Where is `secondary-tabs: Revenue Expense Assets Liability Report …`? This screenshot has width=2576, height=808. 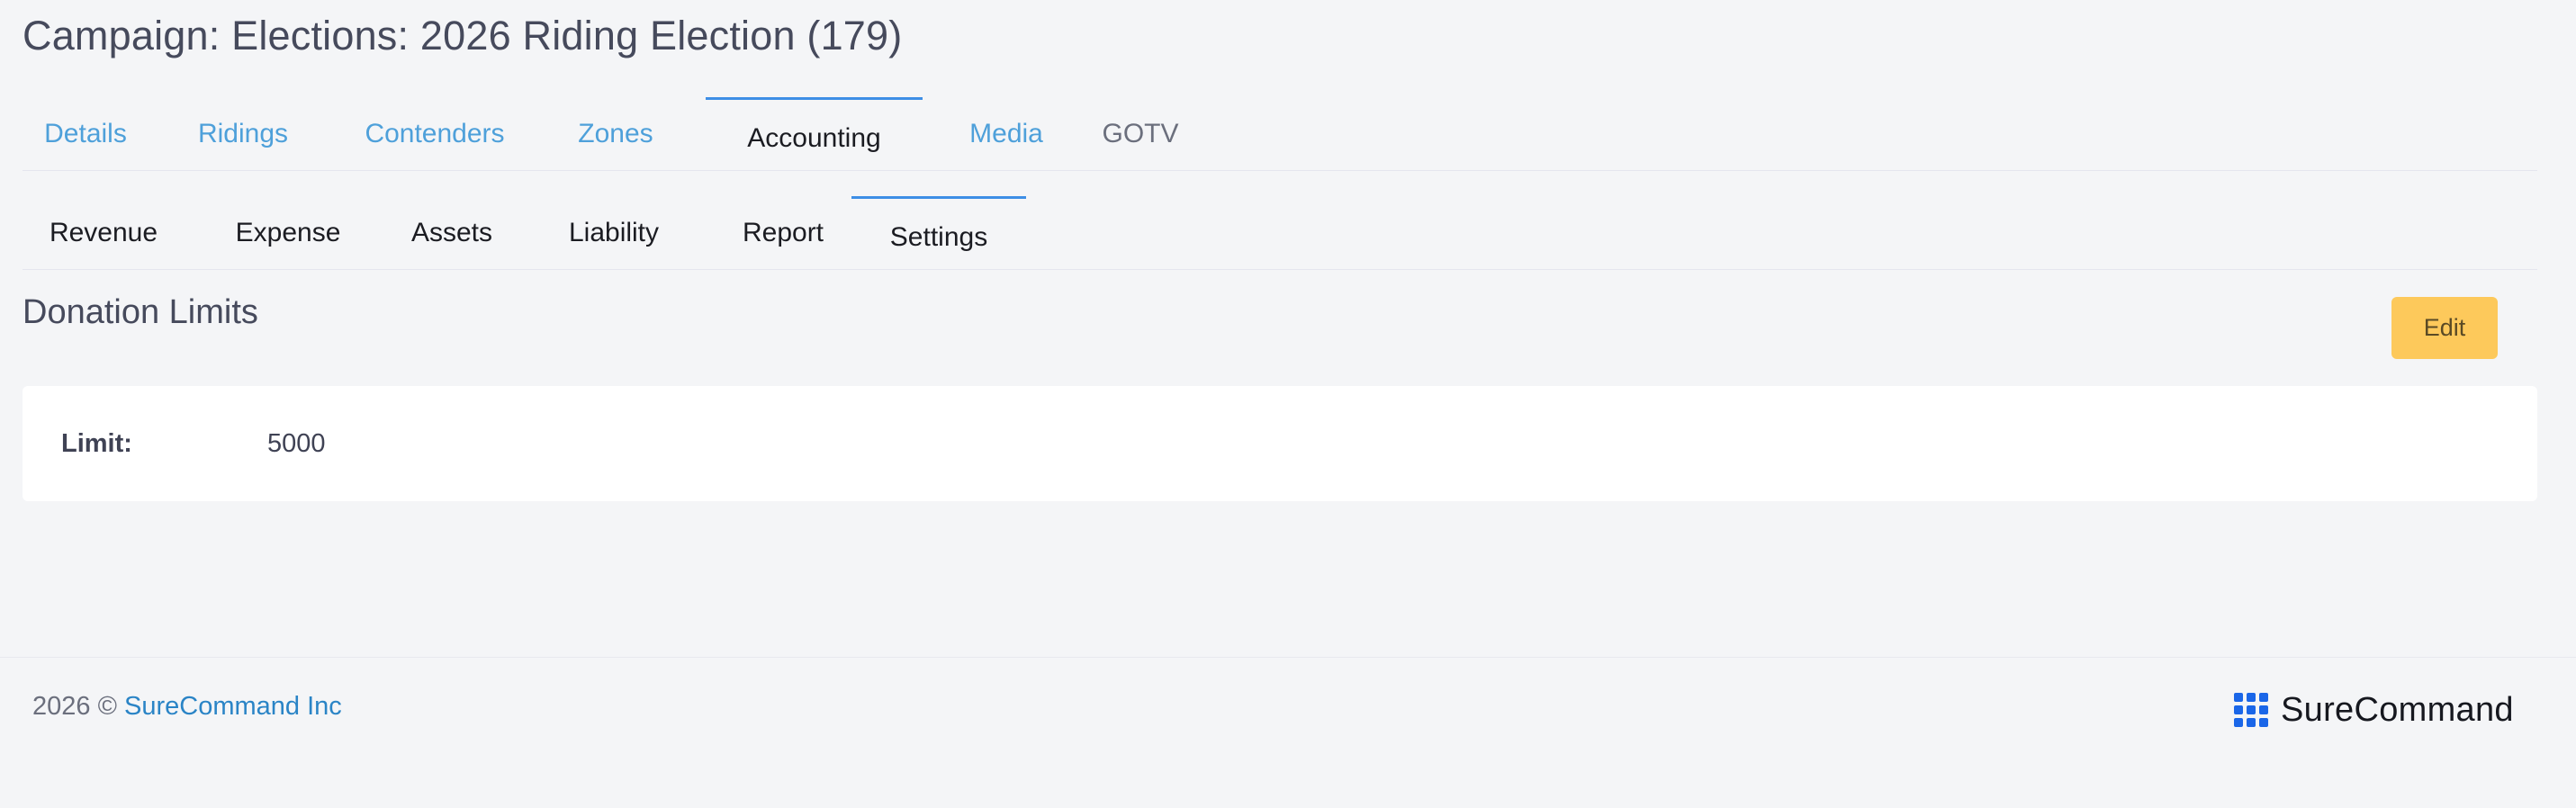 secondary-tabs: Revenue Expense Assets Liability Report … is located at coordinates (1280, 233).